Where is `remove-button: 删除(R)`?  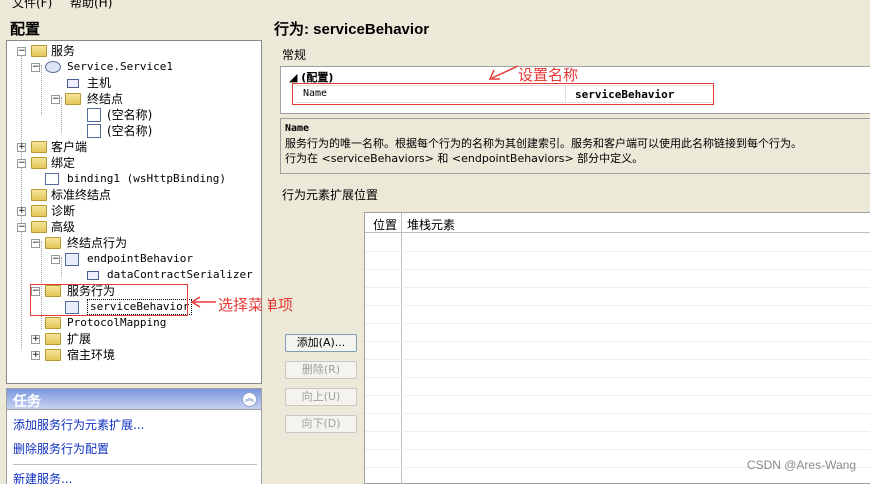
remove-button: 删除(R) is located at coordinates (321, 370).